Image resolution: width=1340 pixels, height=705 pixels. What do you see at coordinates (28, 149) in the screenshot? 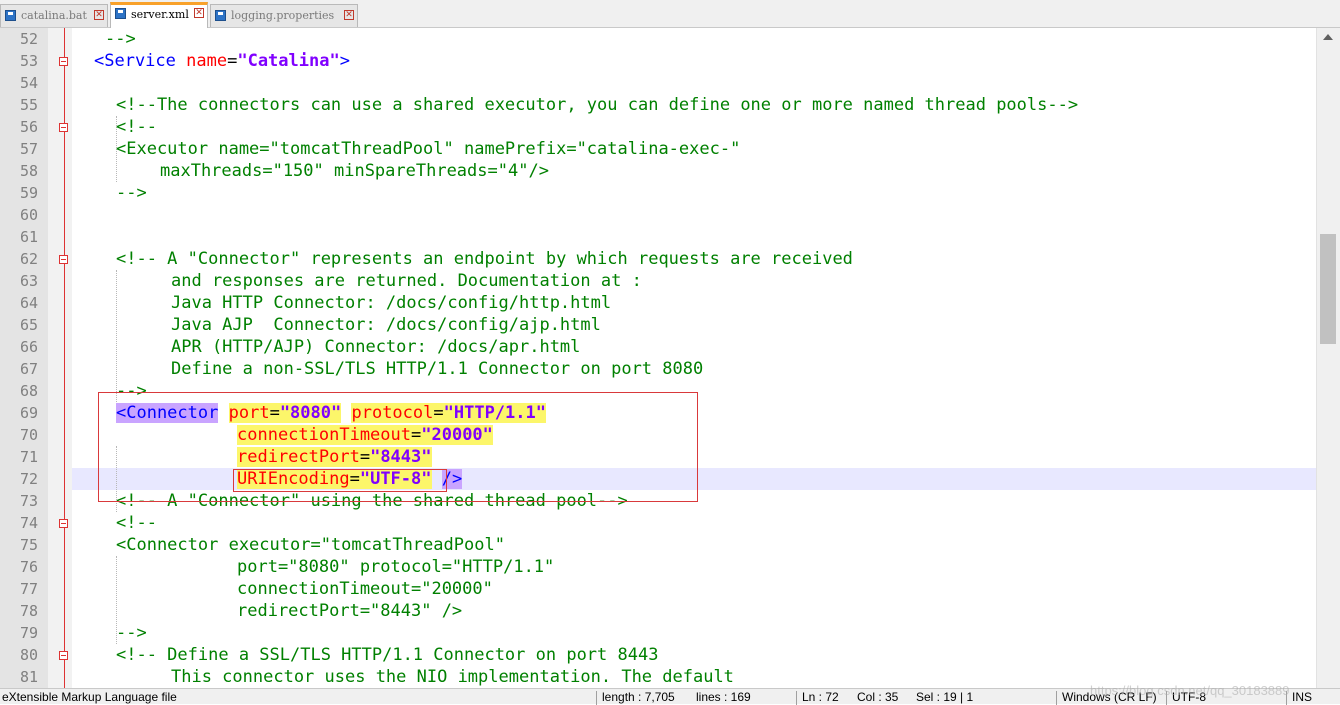
I see `line-number: 57` at bounding box center [28, 149].